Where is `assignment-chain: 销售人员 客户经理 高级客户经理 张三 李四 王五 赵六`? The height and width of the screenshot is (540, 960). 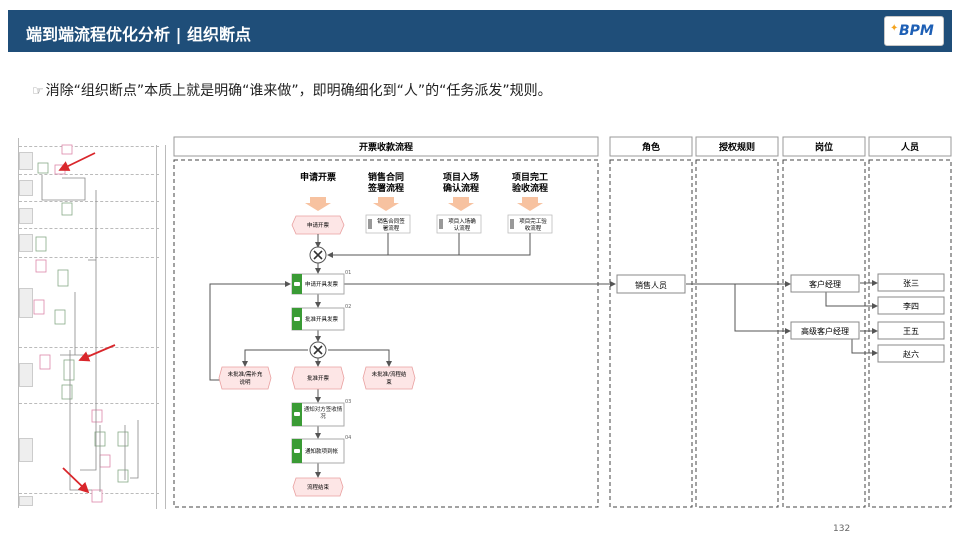
assignment-chain: 销售人员 客户经理 高级客户经理 张三 李四 王五 赵六 is located at coordinates (780, 318).